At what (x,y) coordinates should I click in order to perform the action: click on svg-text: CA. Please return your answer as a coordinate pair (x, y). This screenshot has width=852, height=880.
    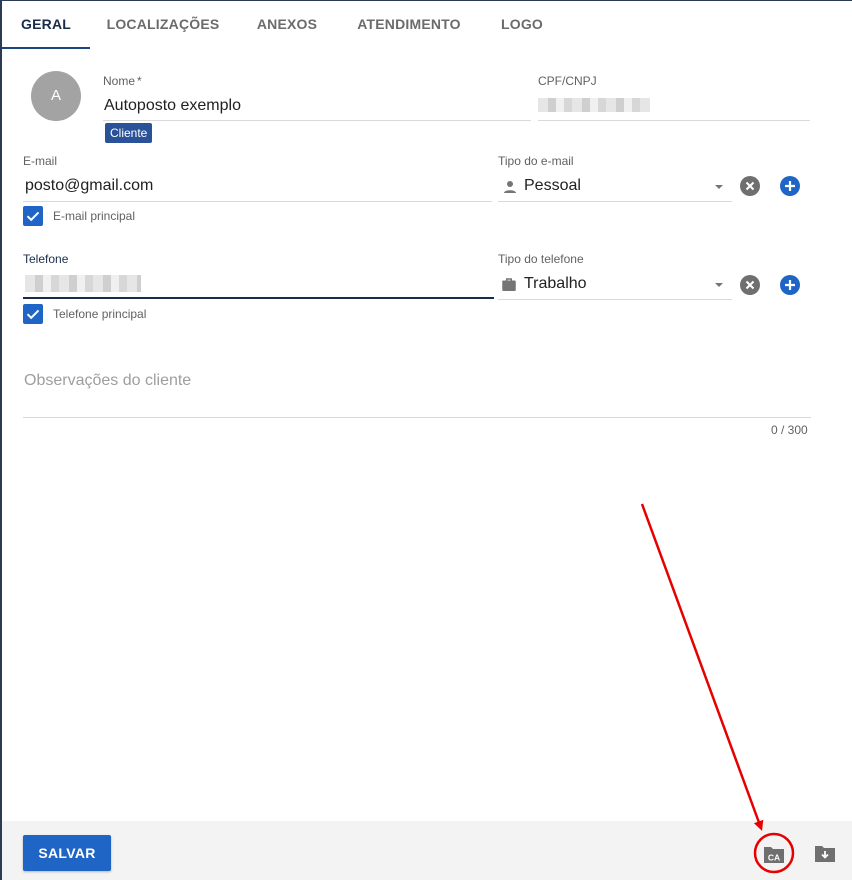
    Looking at the image, I should click on (774, 858).